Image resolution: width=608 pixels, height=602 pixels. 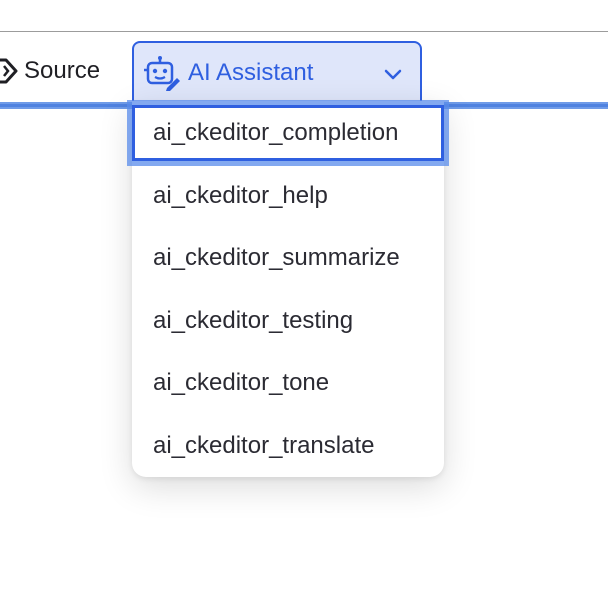 What do you see at coordinates (162, 73) in the screenshot?
I see `robot-pencil-icon` at bounding box center [162, 73].